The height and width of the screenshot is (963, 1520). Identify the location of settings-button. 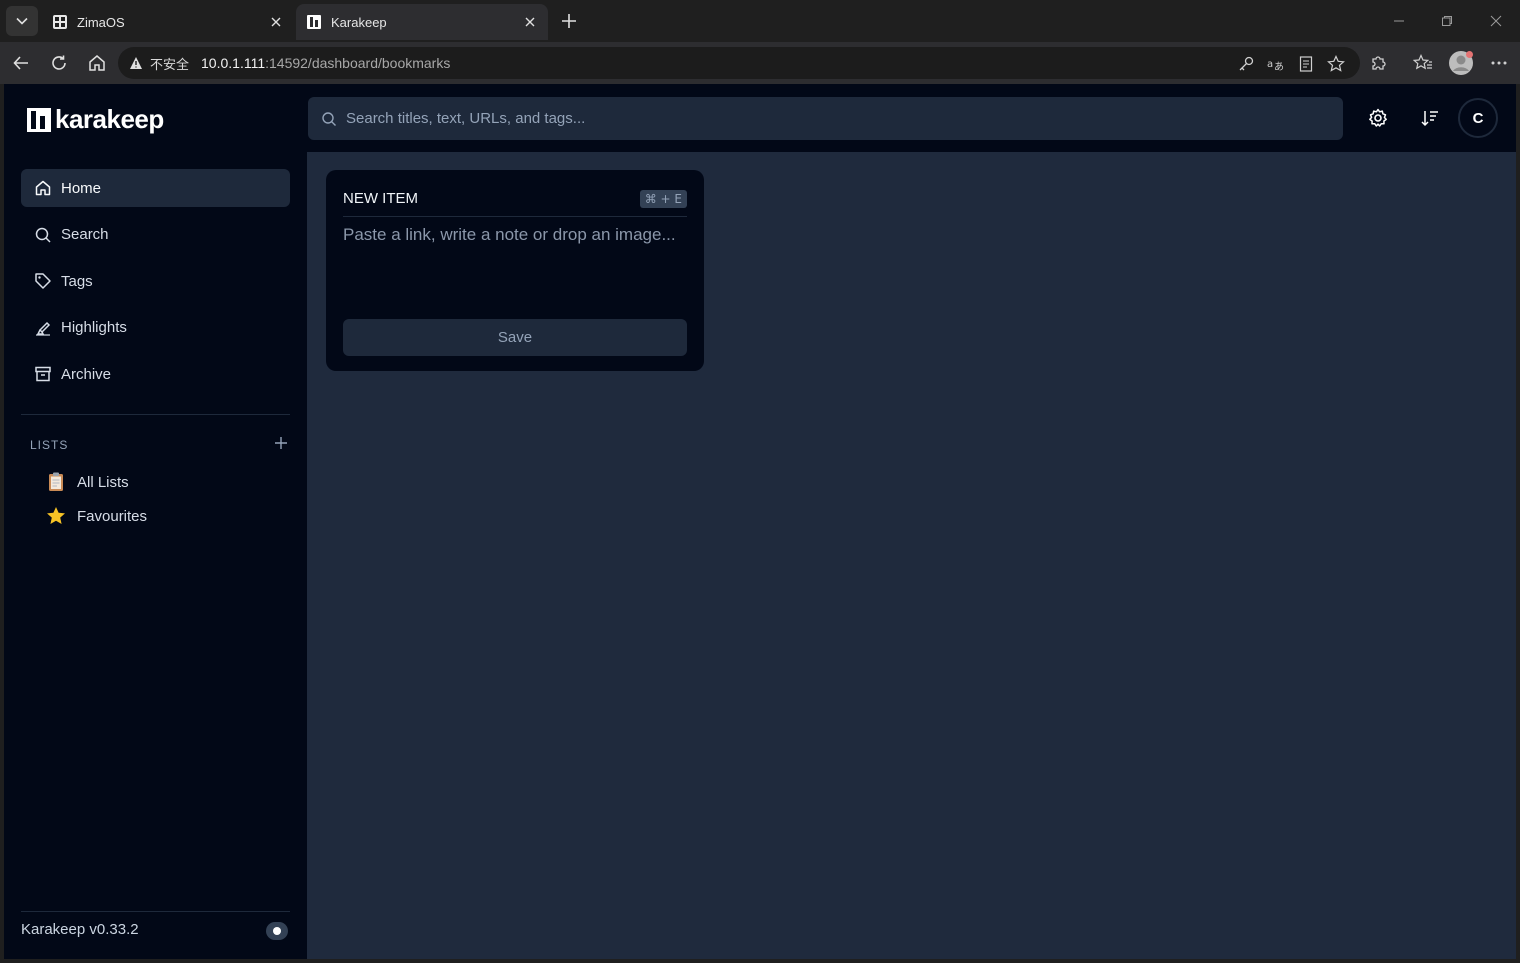
(1378, 118).